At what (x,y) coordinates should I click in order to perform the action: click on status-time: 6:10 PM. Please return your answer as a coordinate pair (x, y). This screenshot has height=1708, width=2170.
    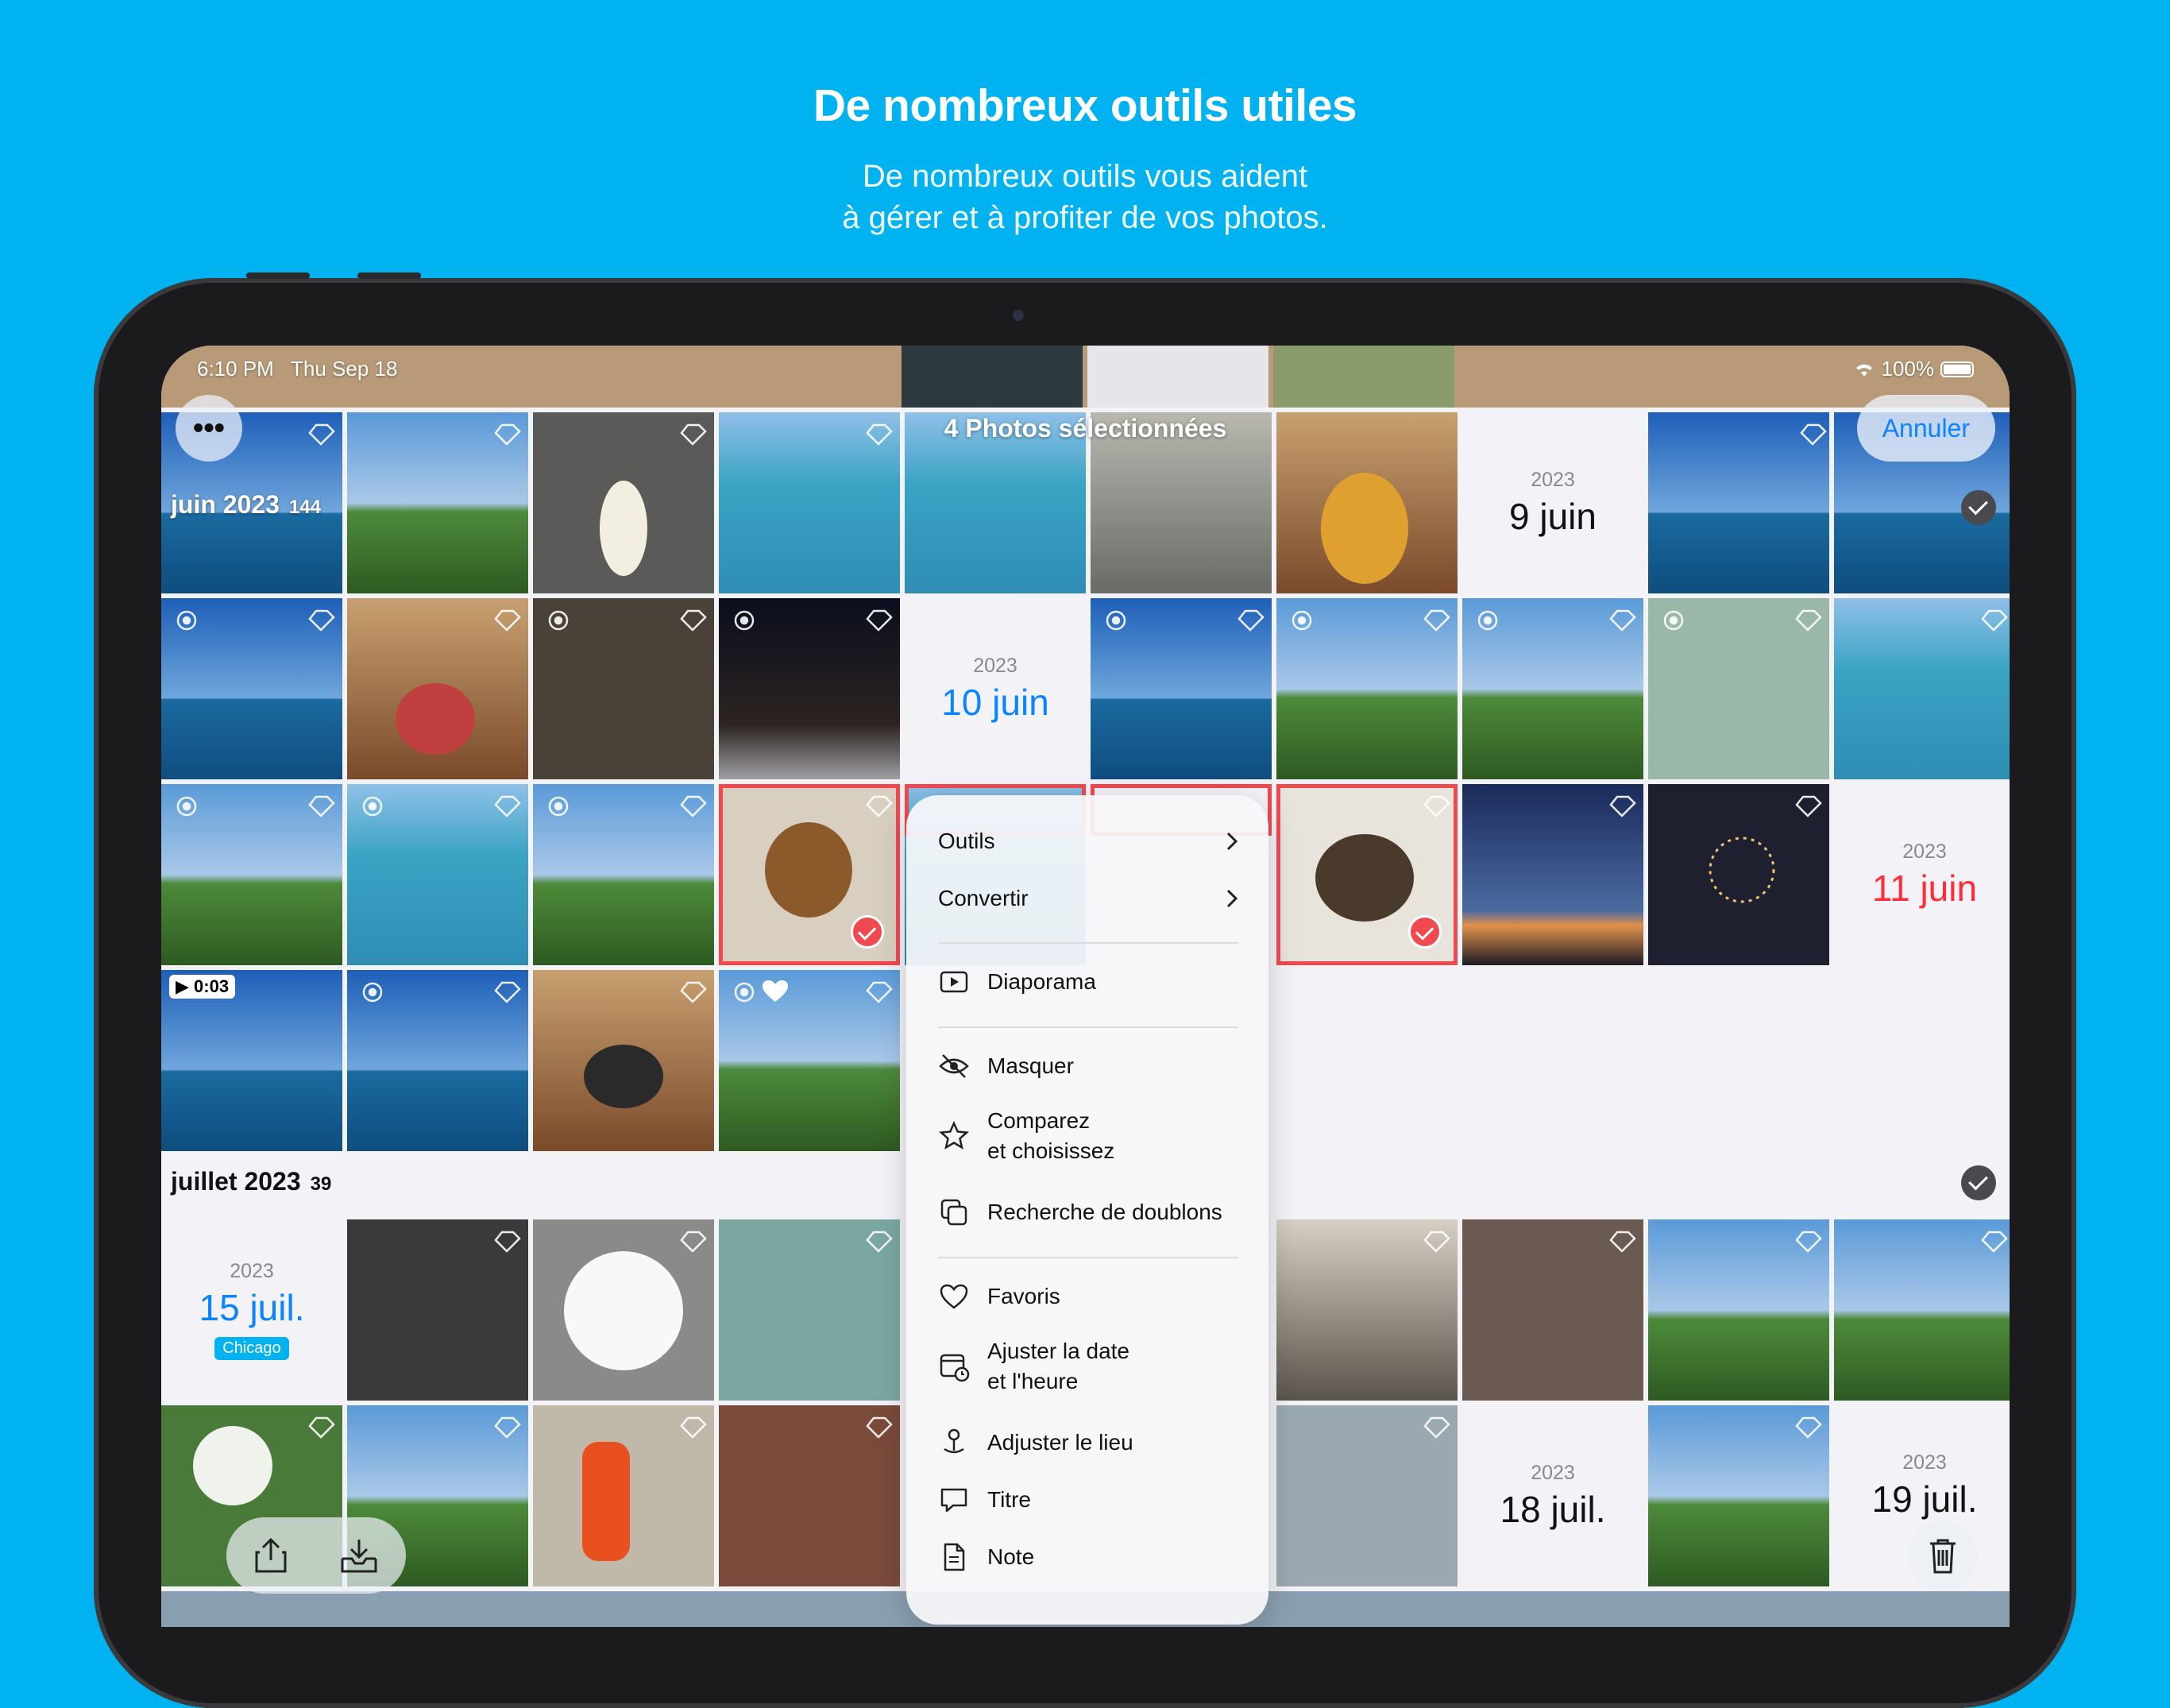
    Looking at the image, I should click on (235, 369).